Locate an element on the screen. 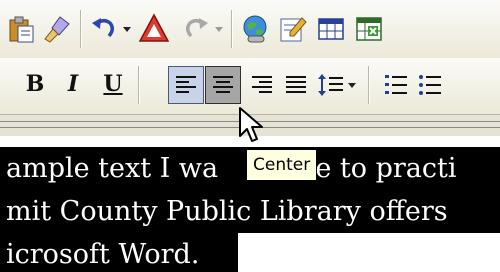 This screenshot has width=500, height=272. justify-button is located at coordinates (296, 85).